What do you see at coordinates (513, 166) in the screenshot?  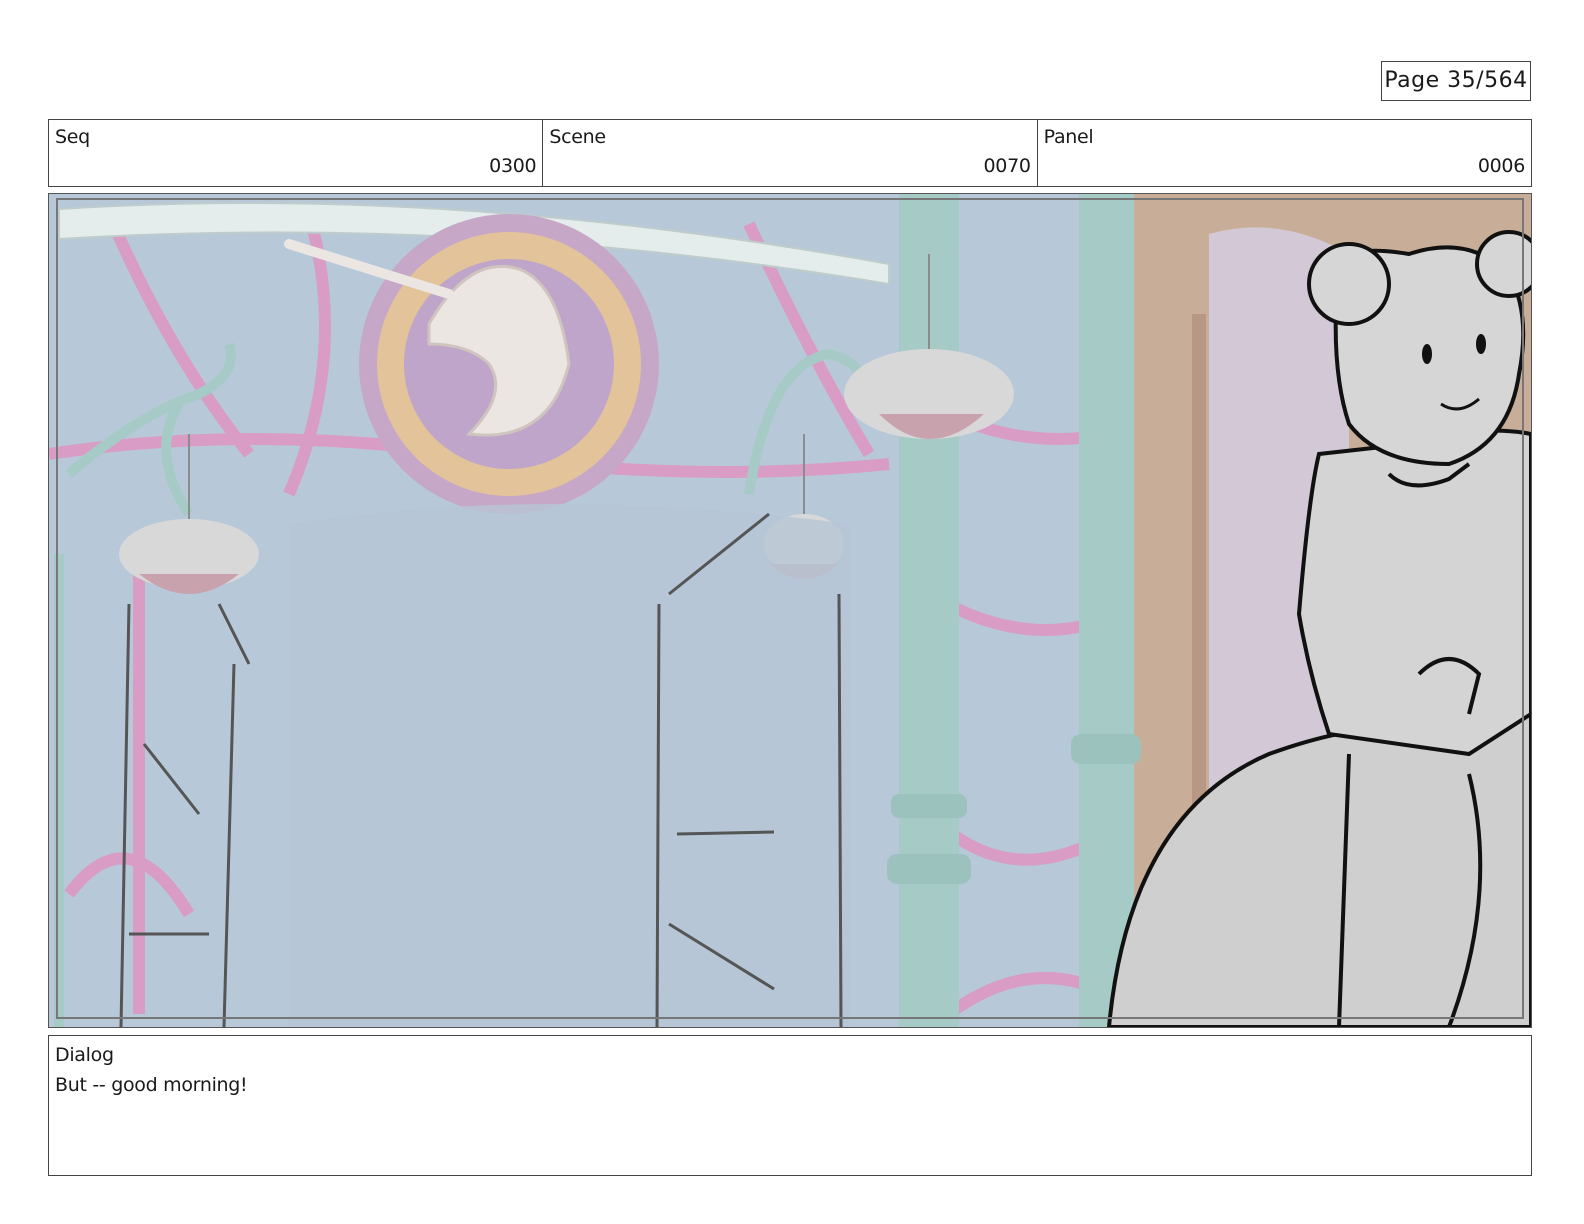 I see `seq-value: 0300` at bounding box center [513, 166].